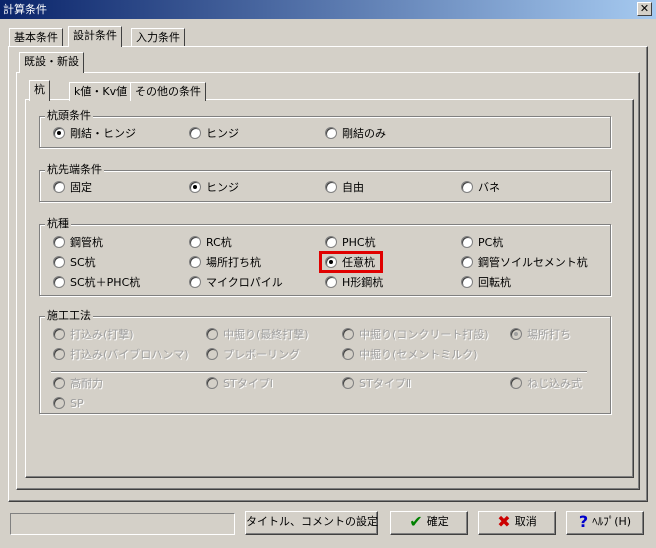 The height and width of the screenshot is (548, 656). Describe the element at coordinates (69, 116) in the screenshot. I see `group-pile-head-title: 杭頭条件` at that location.